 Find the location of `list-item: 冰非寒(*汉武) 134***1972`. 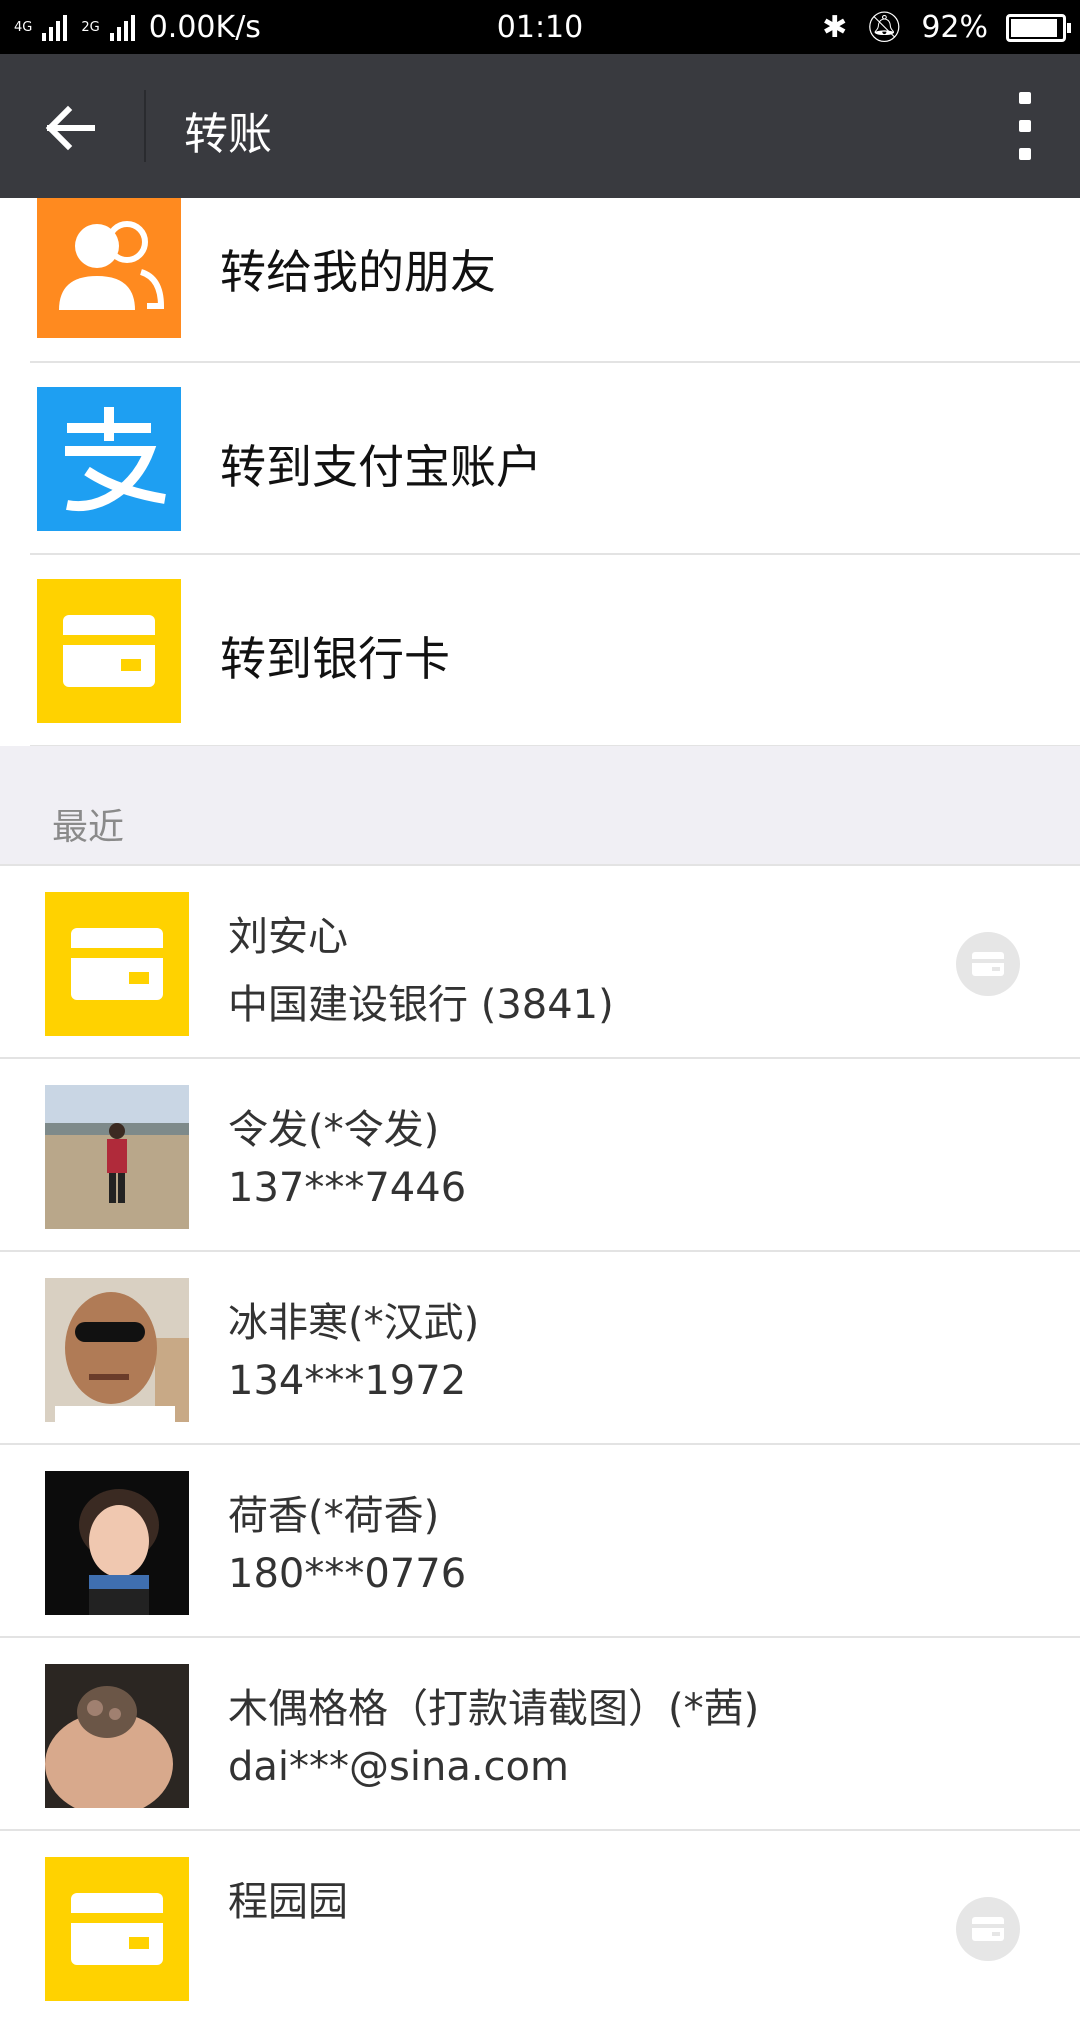

list-item: 冰非寒(*汉武) 134***1972 is located at coordinates (540, 1346).